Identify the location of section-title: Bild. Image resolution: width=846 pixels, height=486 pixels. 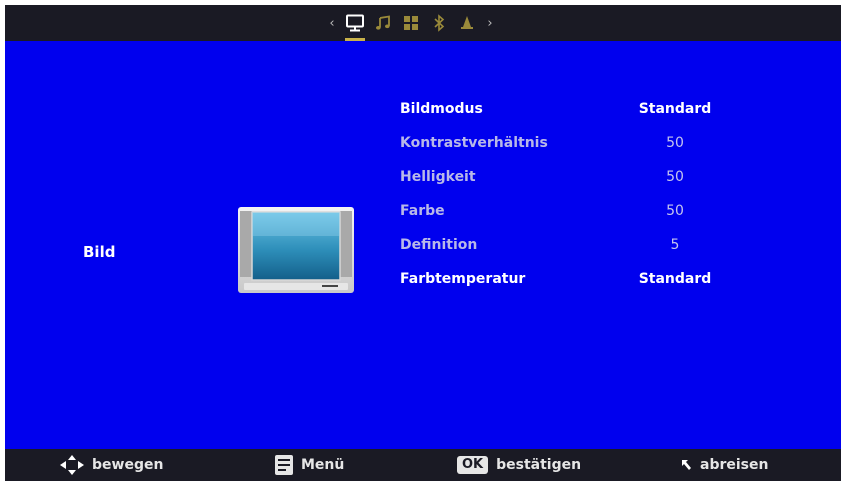
(99, 252).